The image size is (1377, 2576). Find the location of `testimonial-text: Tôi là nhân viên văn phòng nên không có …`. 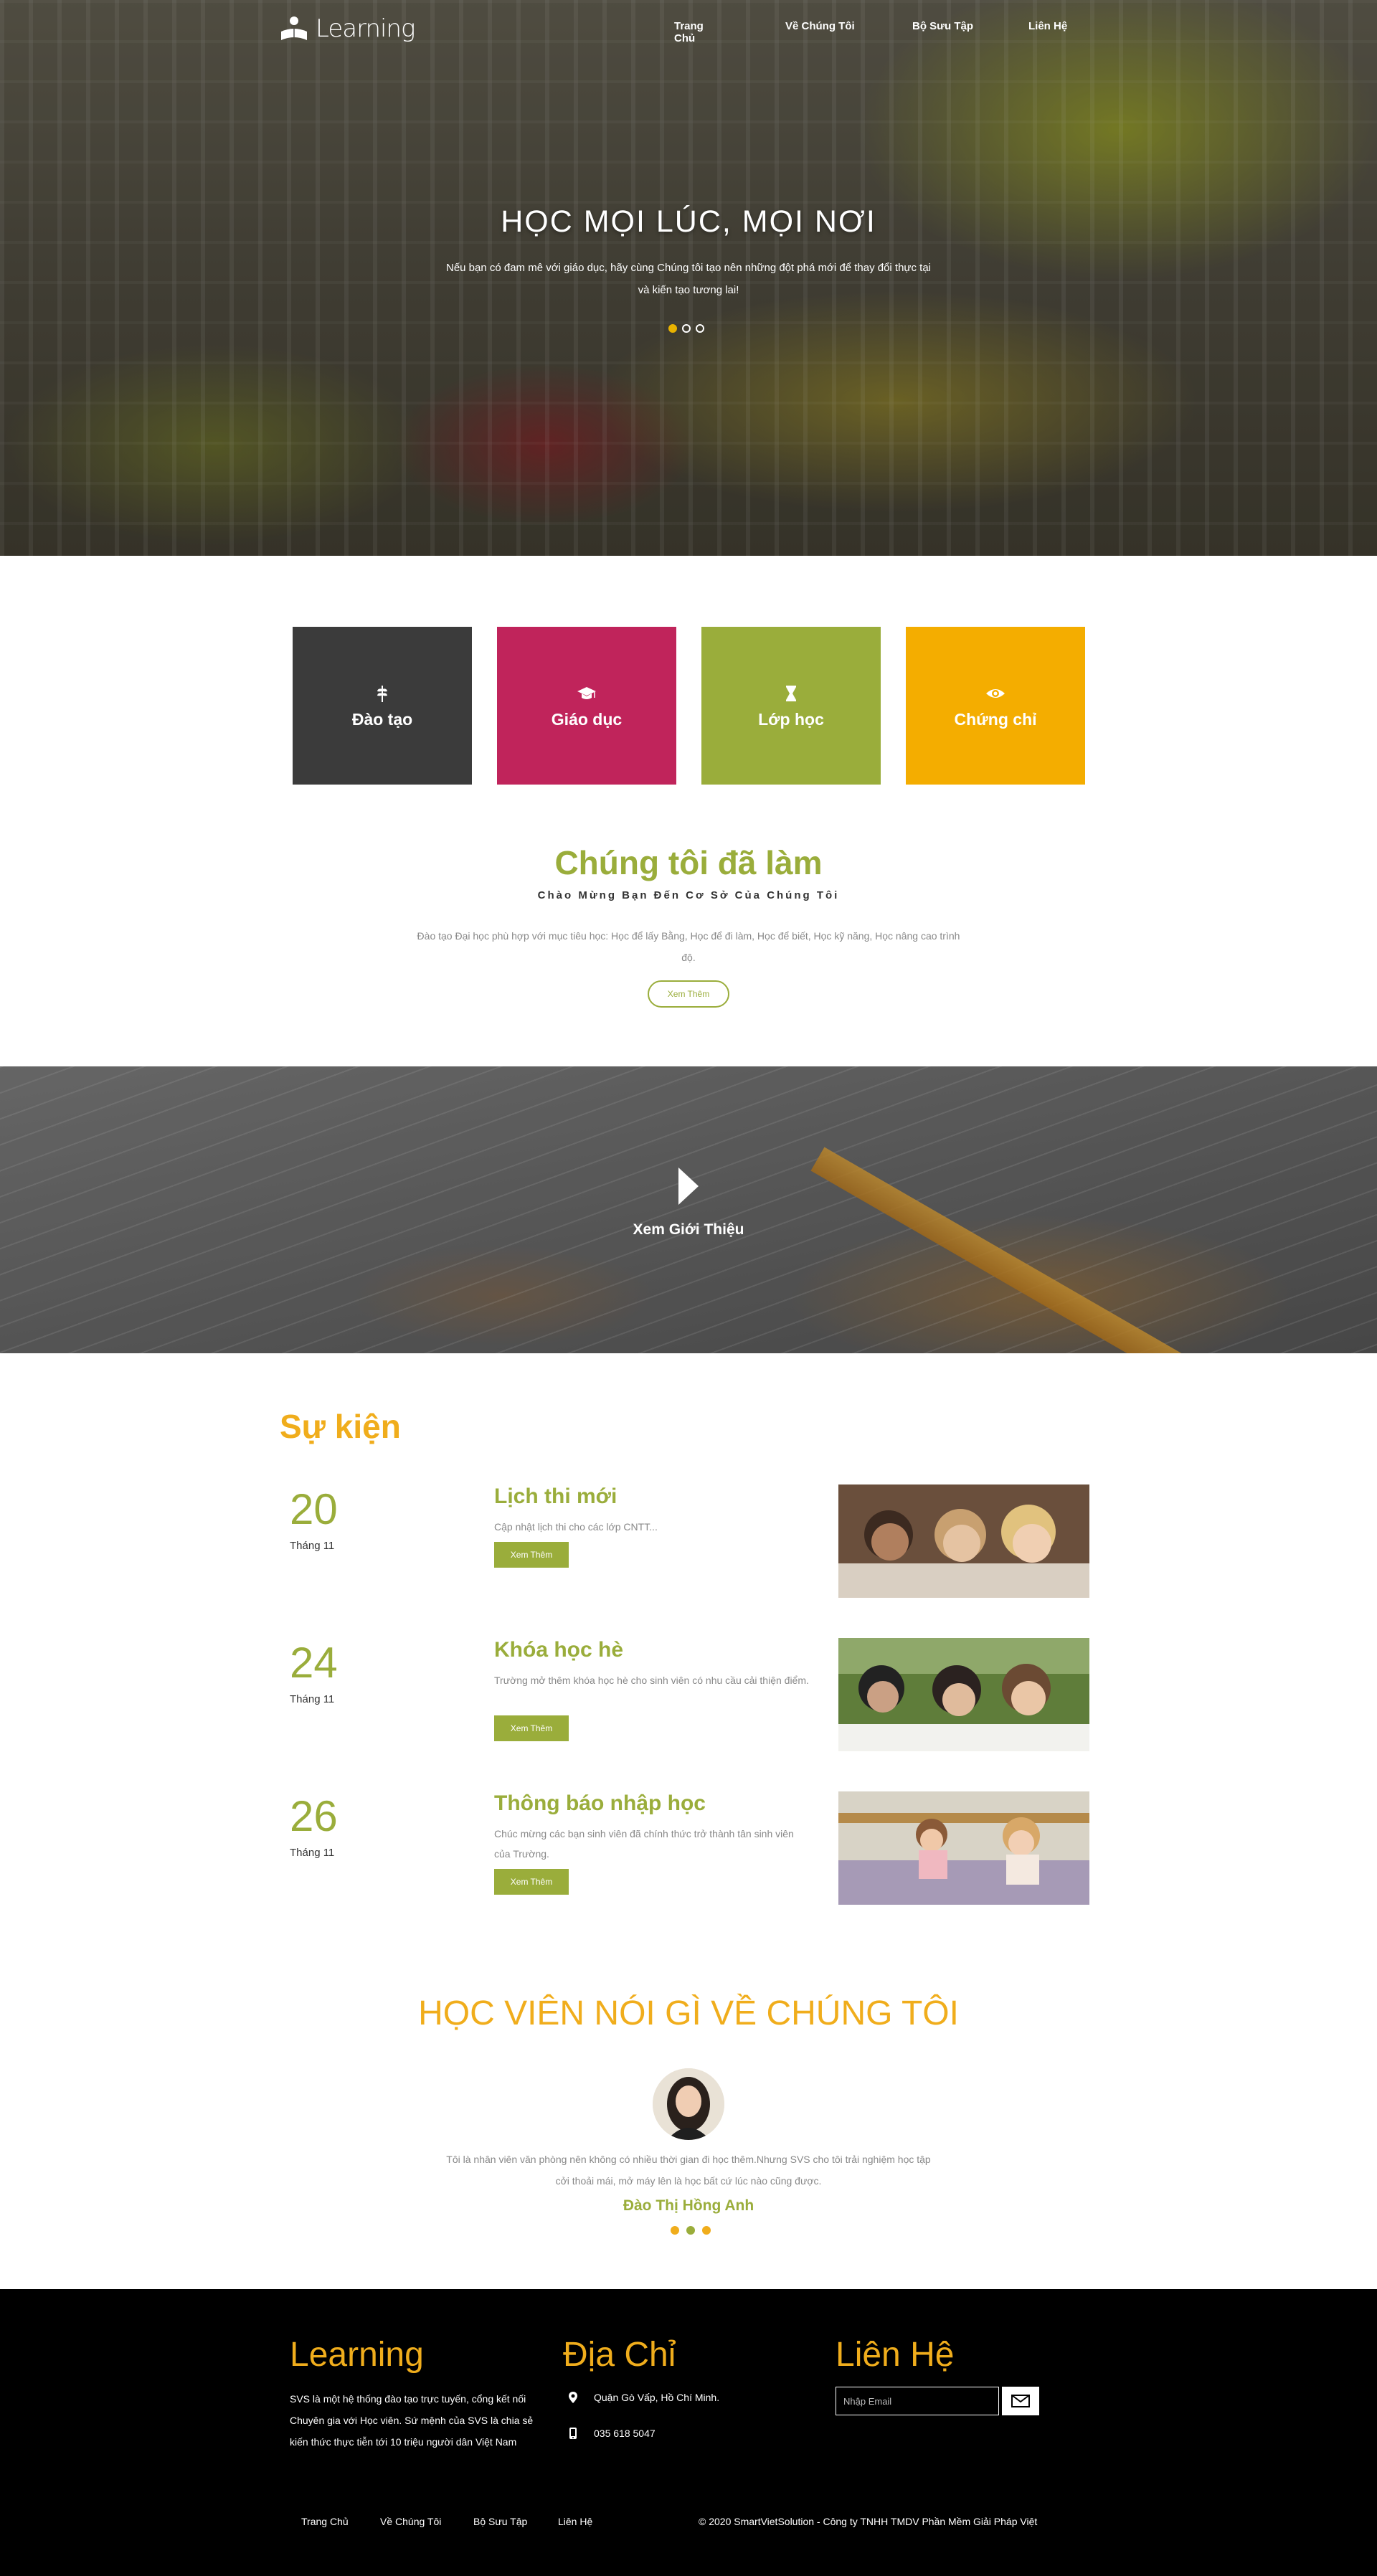

testimonial-text: Tôi là nhân viên văn phòng nên không có … is located at coordinates (688, 2170).